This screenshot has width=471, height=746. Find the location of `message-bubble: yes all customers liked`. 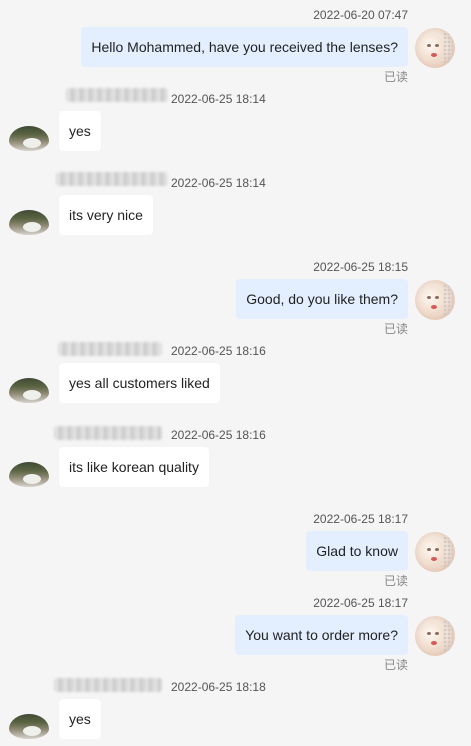

message-bubble: yes all customers liked is located at coordinates (139, 383).